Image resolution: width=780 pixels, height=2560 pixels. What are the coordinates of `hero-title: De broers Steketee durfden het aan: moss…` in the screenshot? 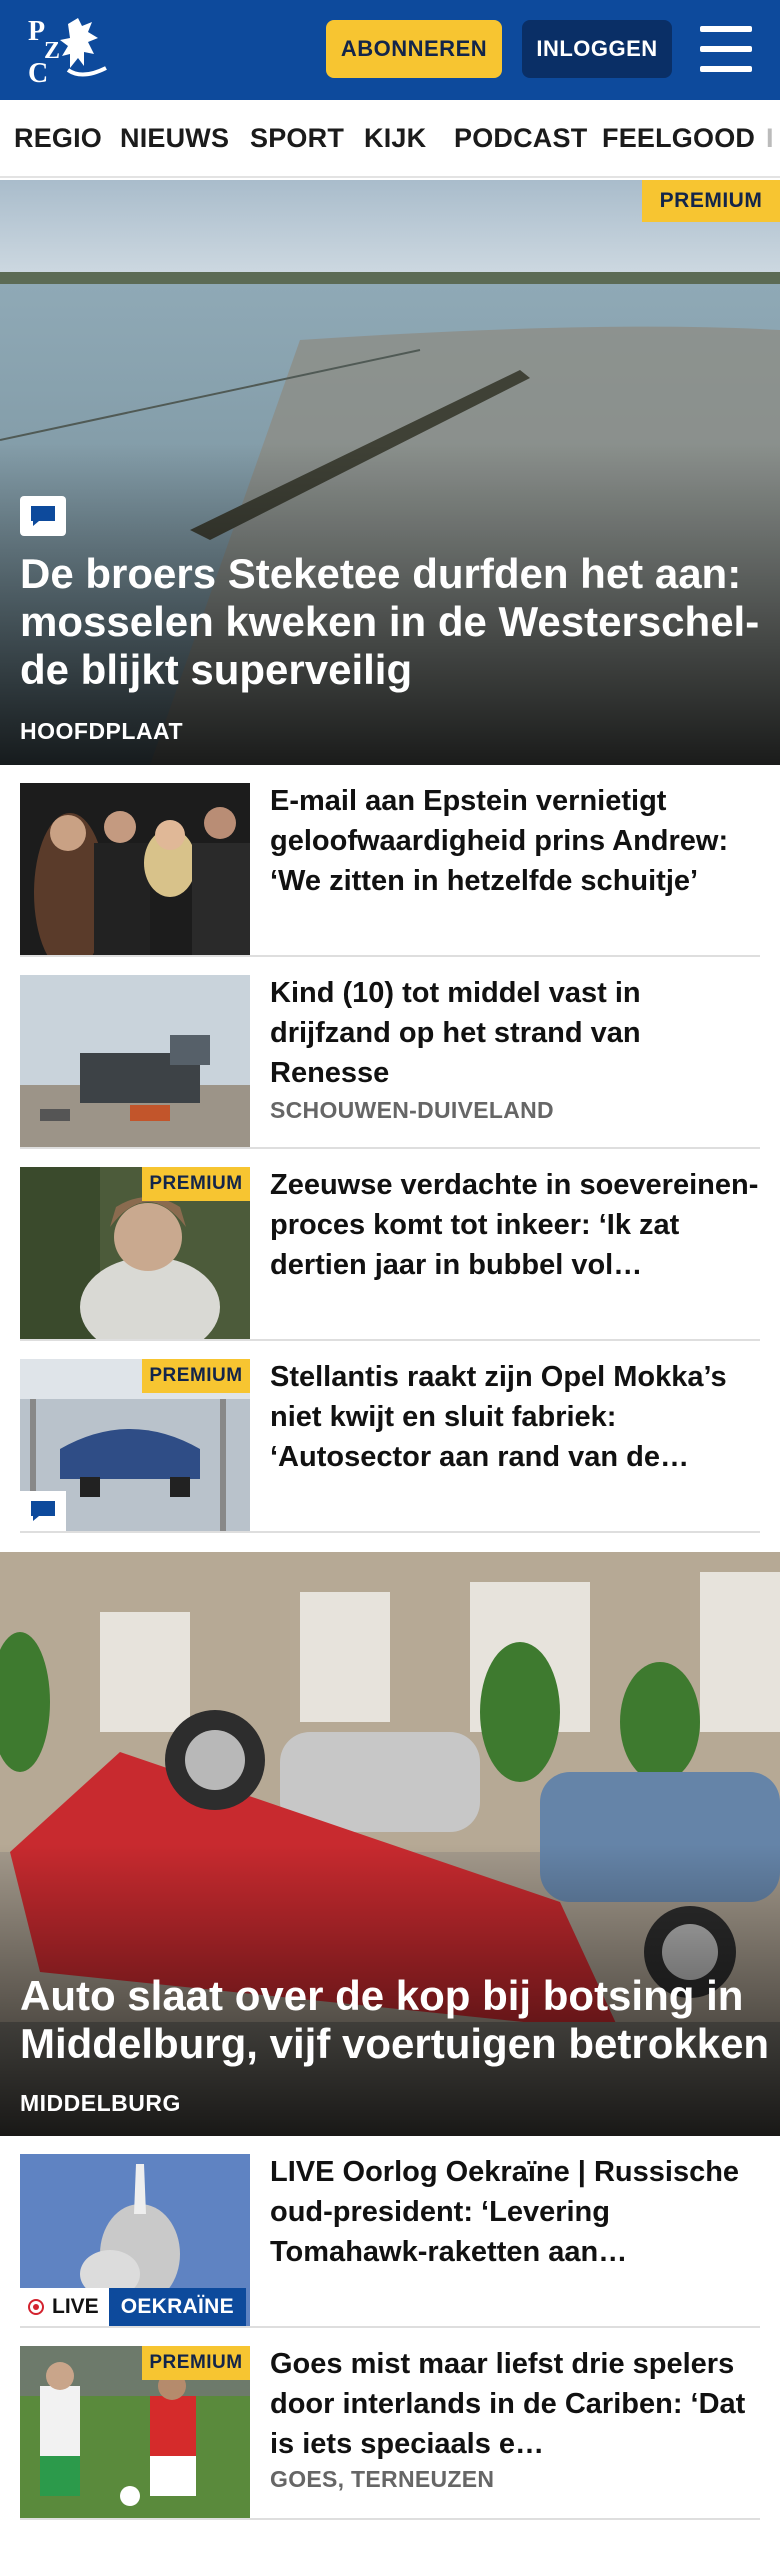 It's located at (390, 622).